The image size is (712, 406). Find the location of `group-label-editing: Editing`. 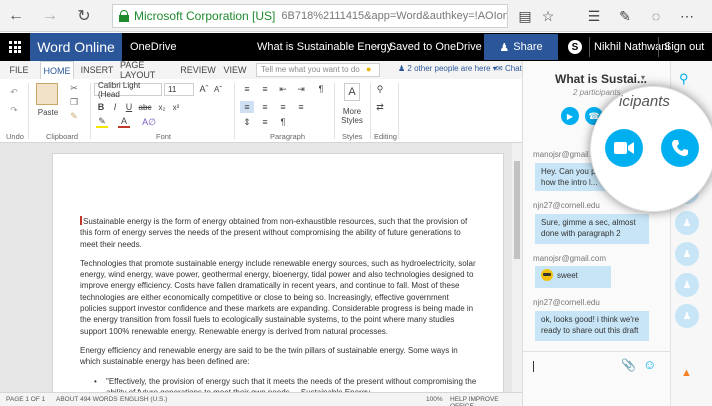

group-label-editing: Editing is located at coordinates (385, 136).